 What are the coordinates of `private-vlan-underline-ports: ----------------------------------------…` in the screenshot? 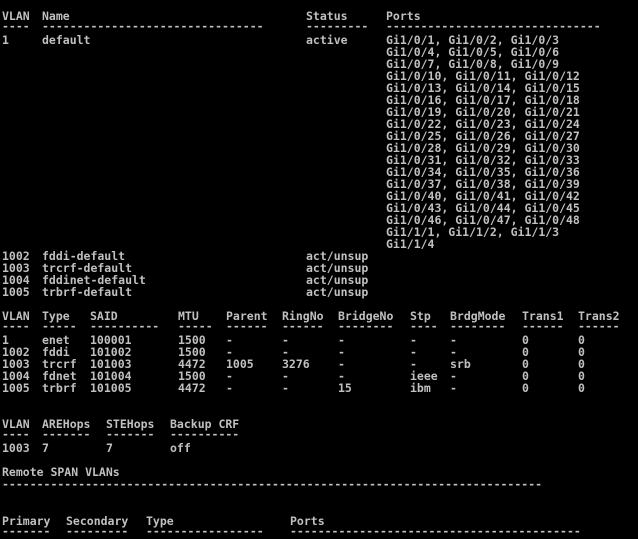 It's located at (435, 531).